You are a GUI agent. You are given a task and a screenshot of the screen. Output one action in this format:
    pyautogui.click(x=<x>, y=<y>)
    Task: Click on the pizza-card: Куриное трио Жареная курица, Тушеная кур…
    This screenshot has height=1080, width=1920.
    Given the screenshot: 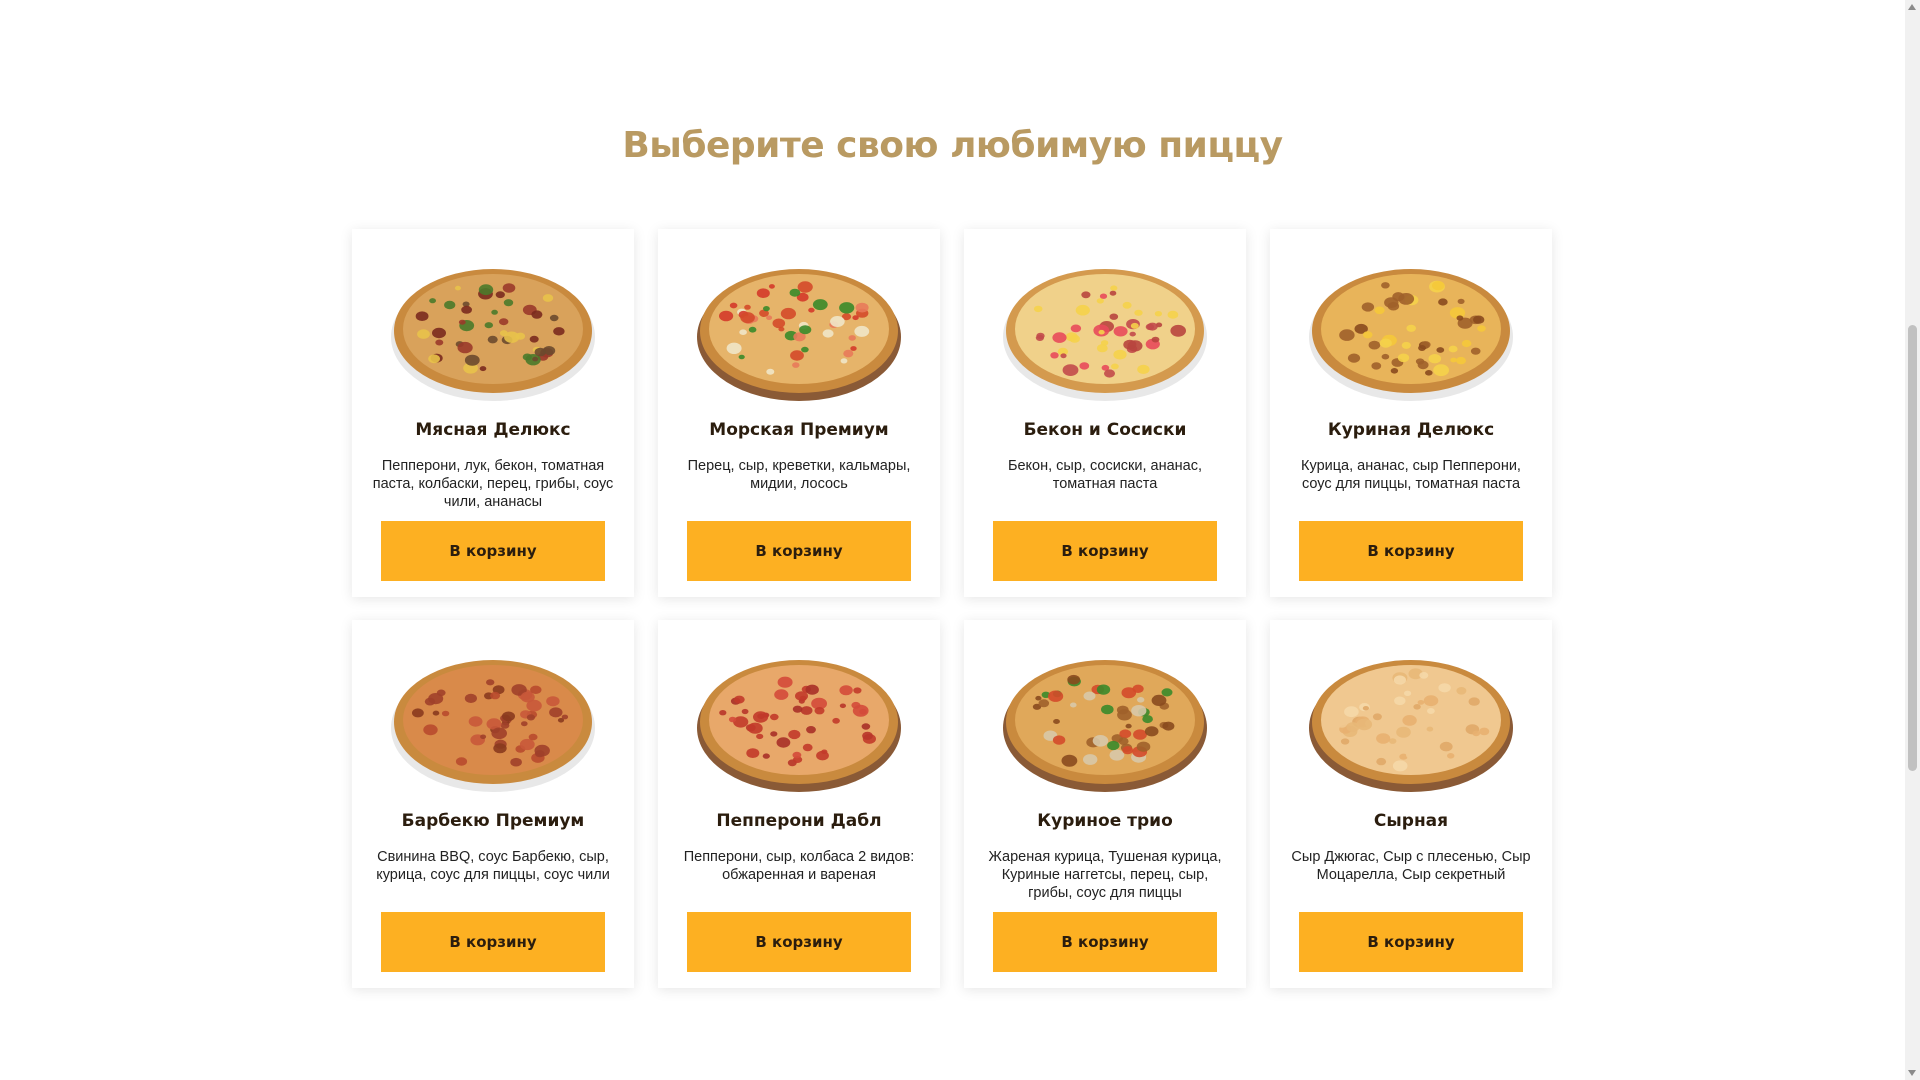 What is the action you would take?
    pyautogui.click(x=1105, y=804)
    